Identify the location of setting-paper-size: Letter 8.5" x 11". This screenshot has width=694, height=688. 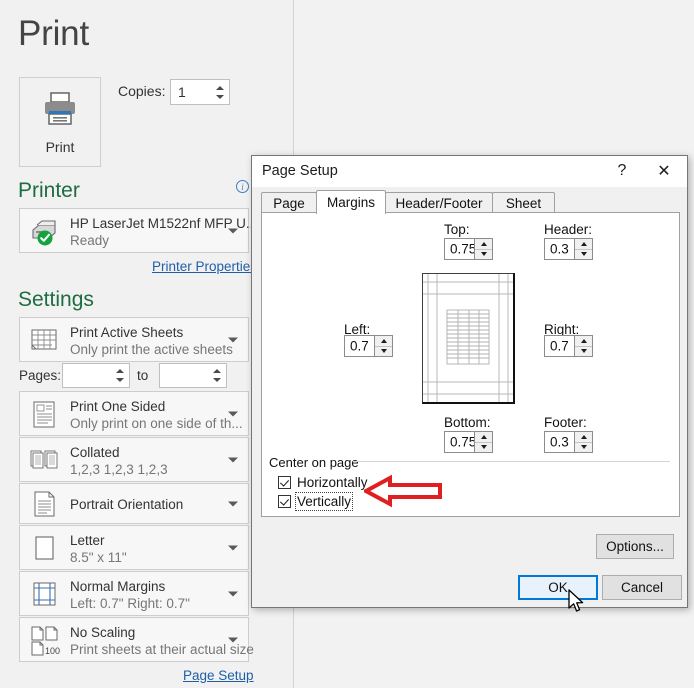
(134, 547).